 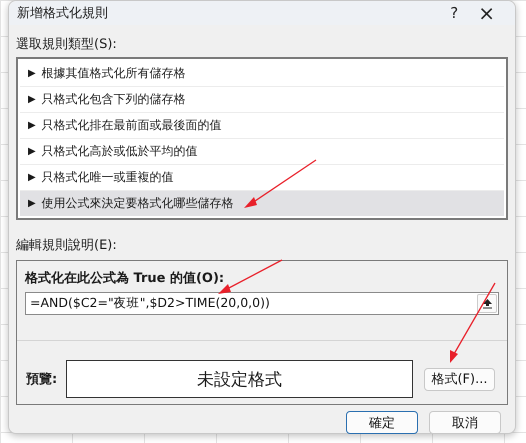 What do you see at coordinates (124, 278) in the screenshot?
I see `formula-label: 格式化在此公式為 True 的值(O):` at bounding box center [124, 278].